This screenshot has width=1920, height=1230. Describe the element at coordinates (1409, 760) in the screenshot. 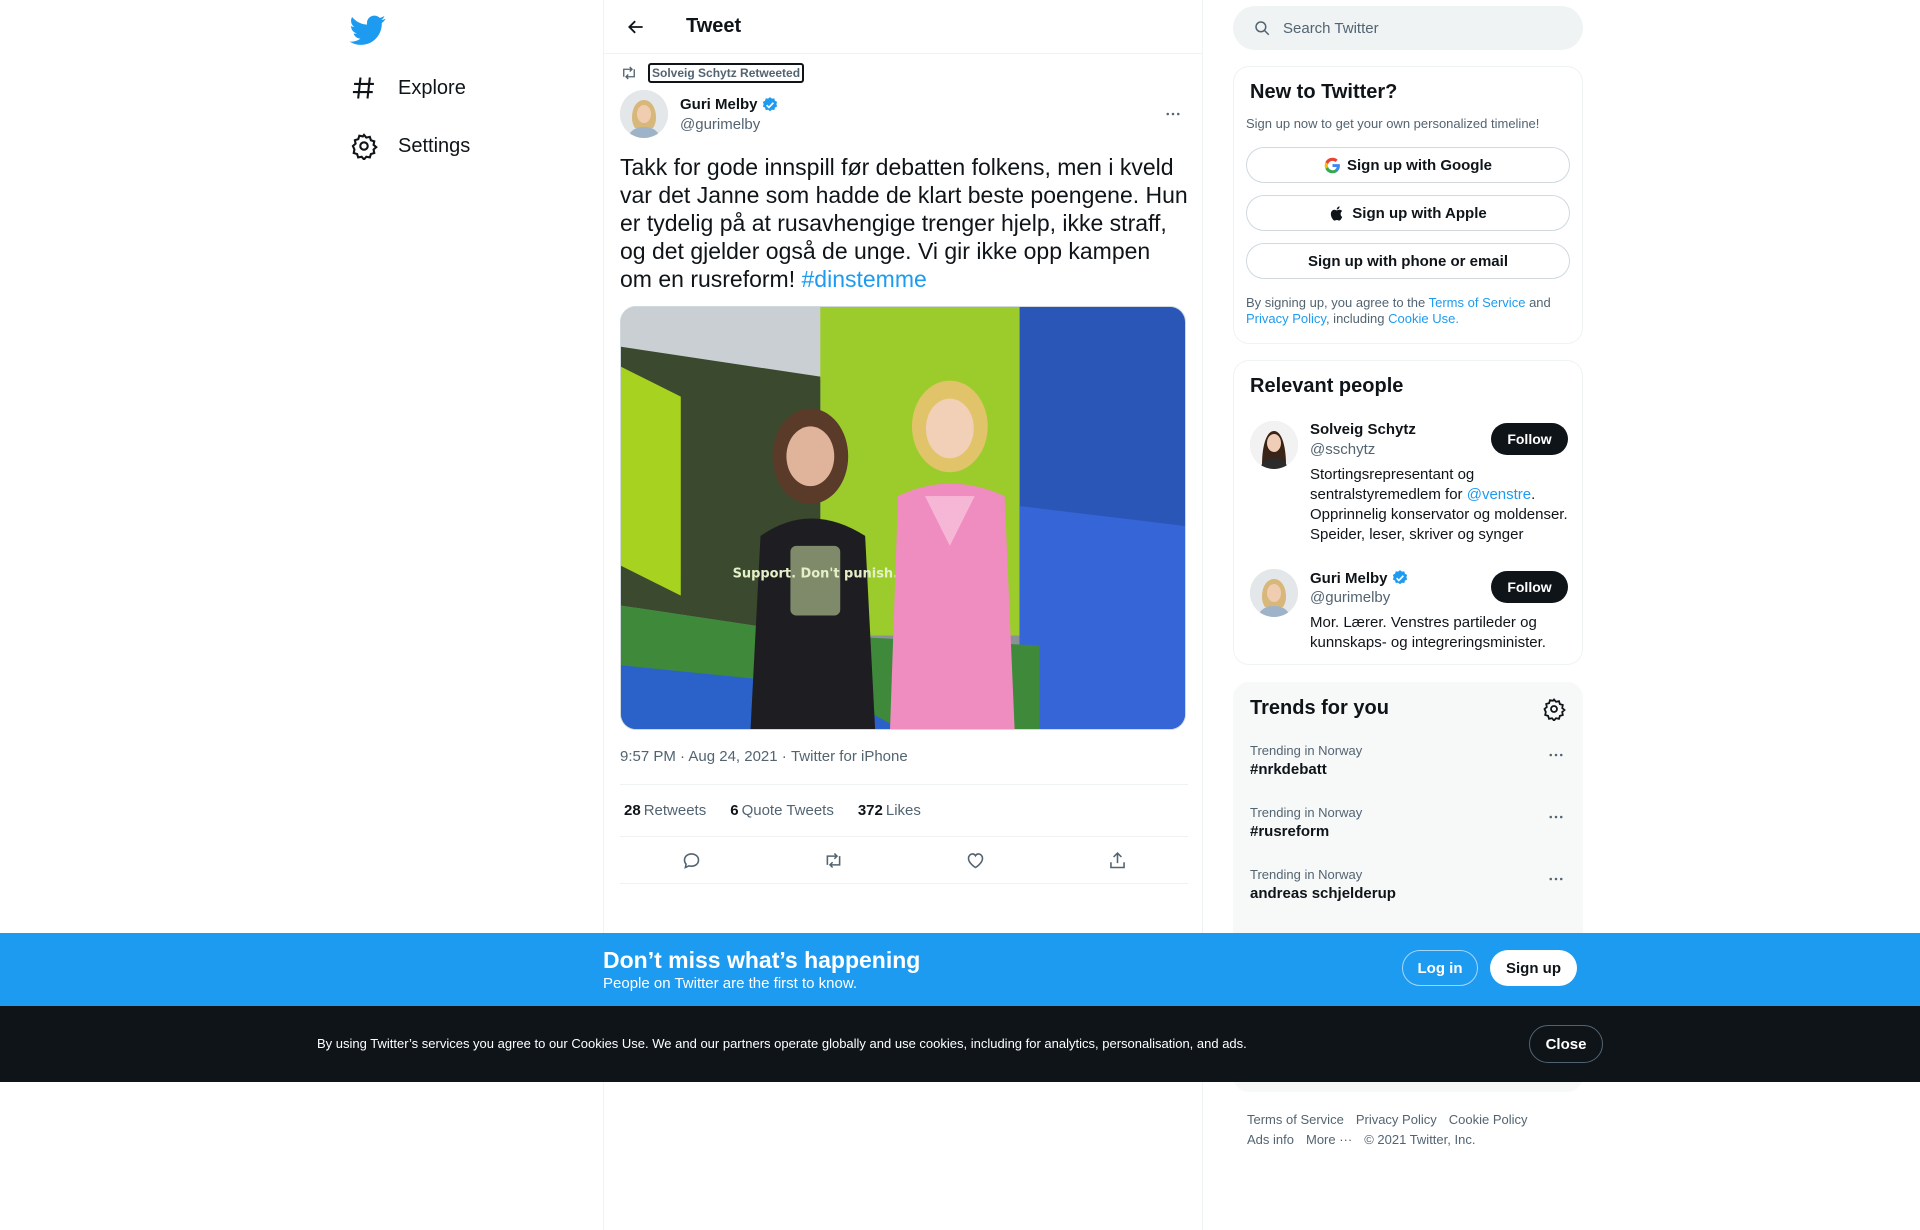

I see `trend-item: Trending in Norway #nrkdebatt` at that location.